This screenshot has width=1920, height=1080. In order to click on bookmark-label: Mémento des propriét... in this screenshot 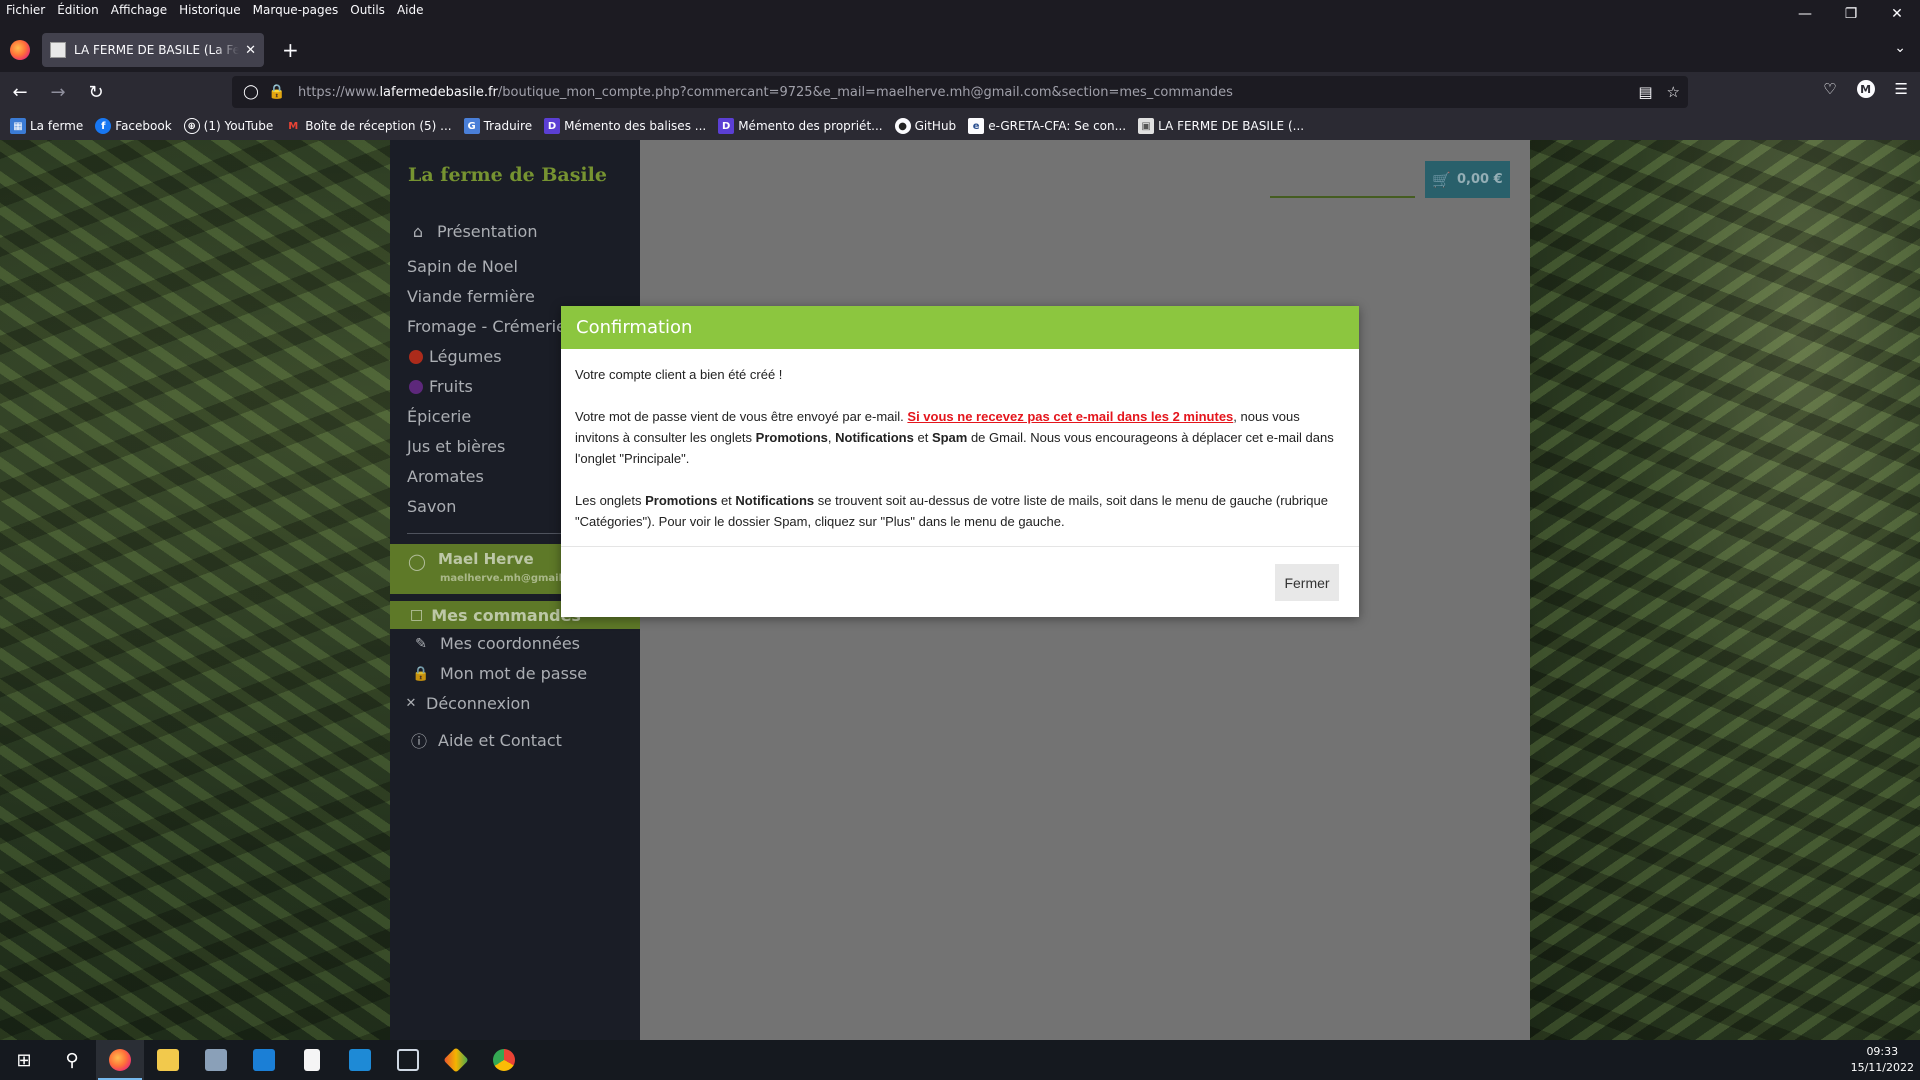, I will do `click(810, 126)`.